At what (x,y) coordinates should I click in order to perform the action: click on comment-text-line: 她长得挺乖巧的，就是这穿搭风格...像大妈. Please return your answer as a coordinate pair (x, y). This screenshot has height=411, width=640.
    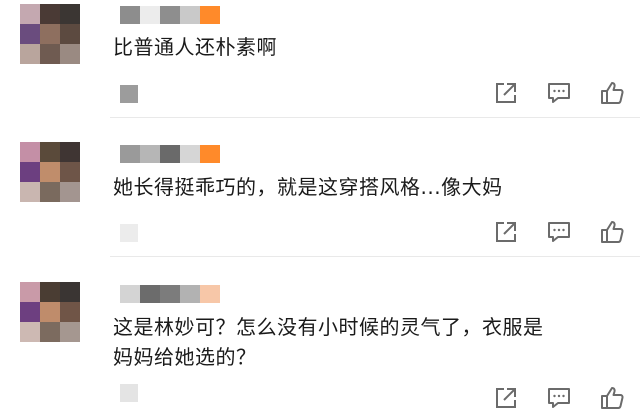
    Looking at the image, I should click on (308, 187).